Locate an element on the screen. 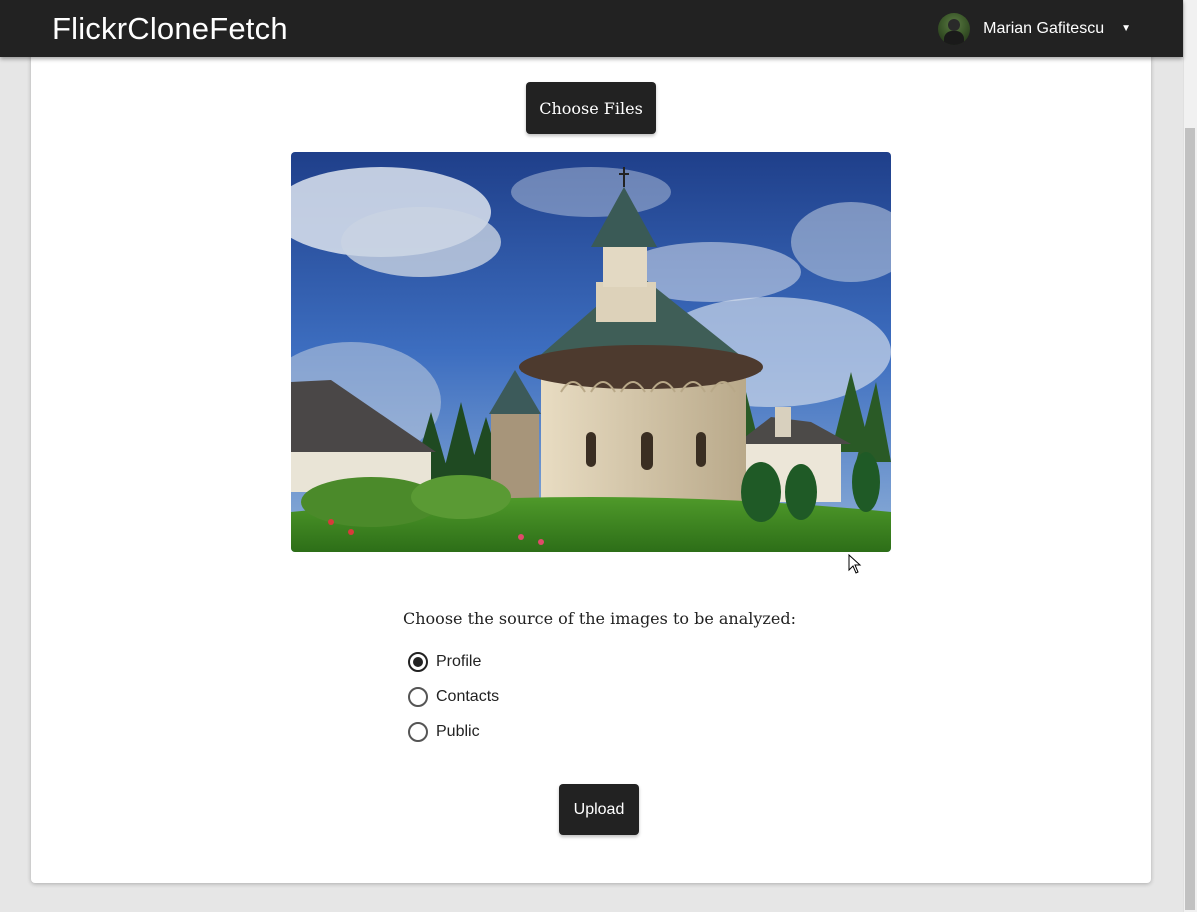  user-name: Marian Gafitescu is located at coordinates (1044, 28).